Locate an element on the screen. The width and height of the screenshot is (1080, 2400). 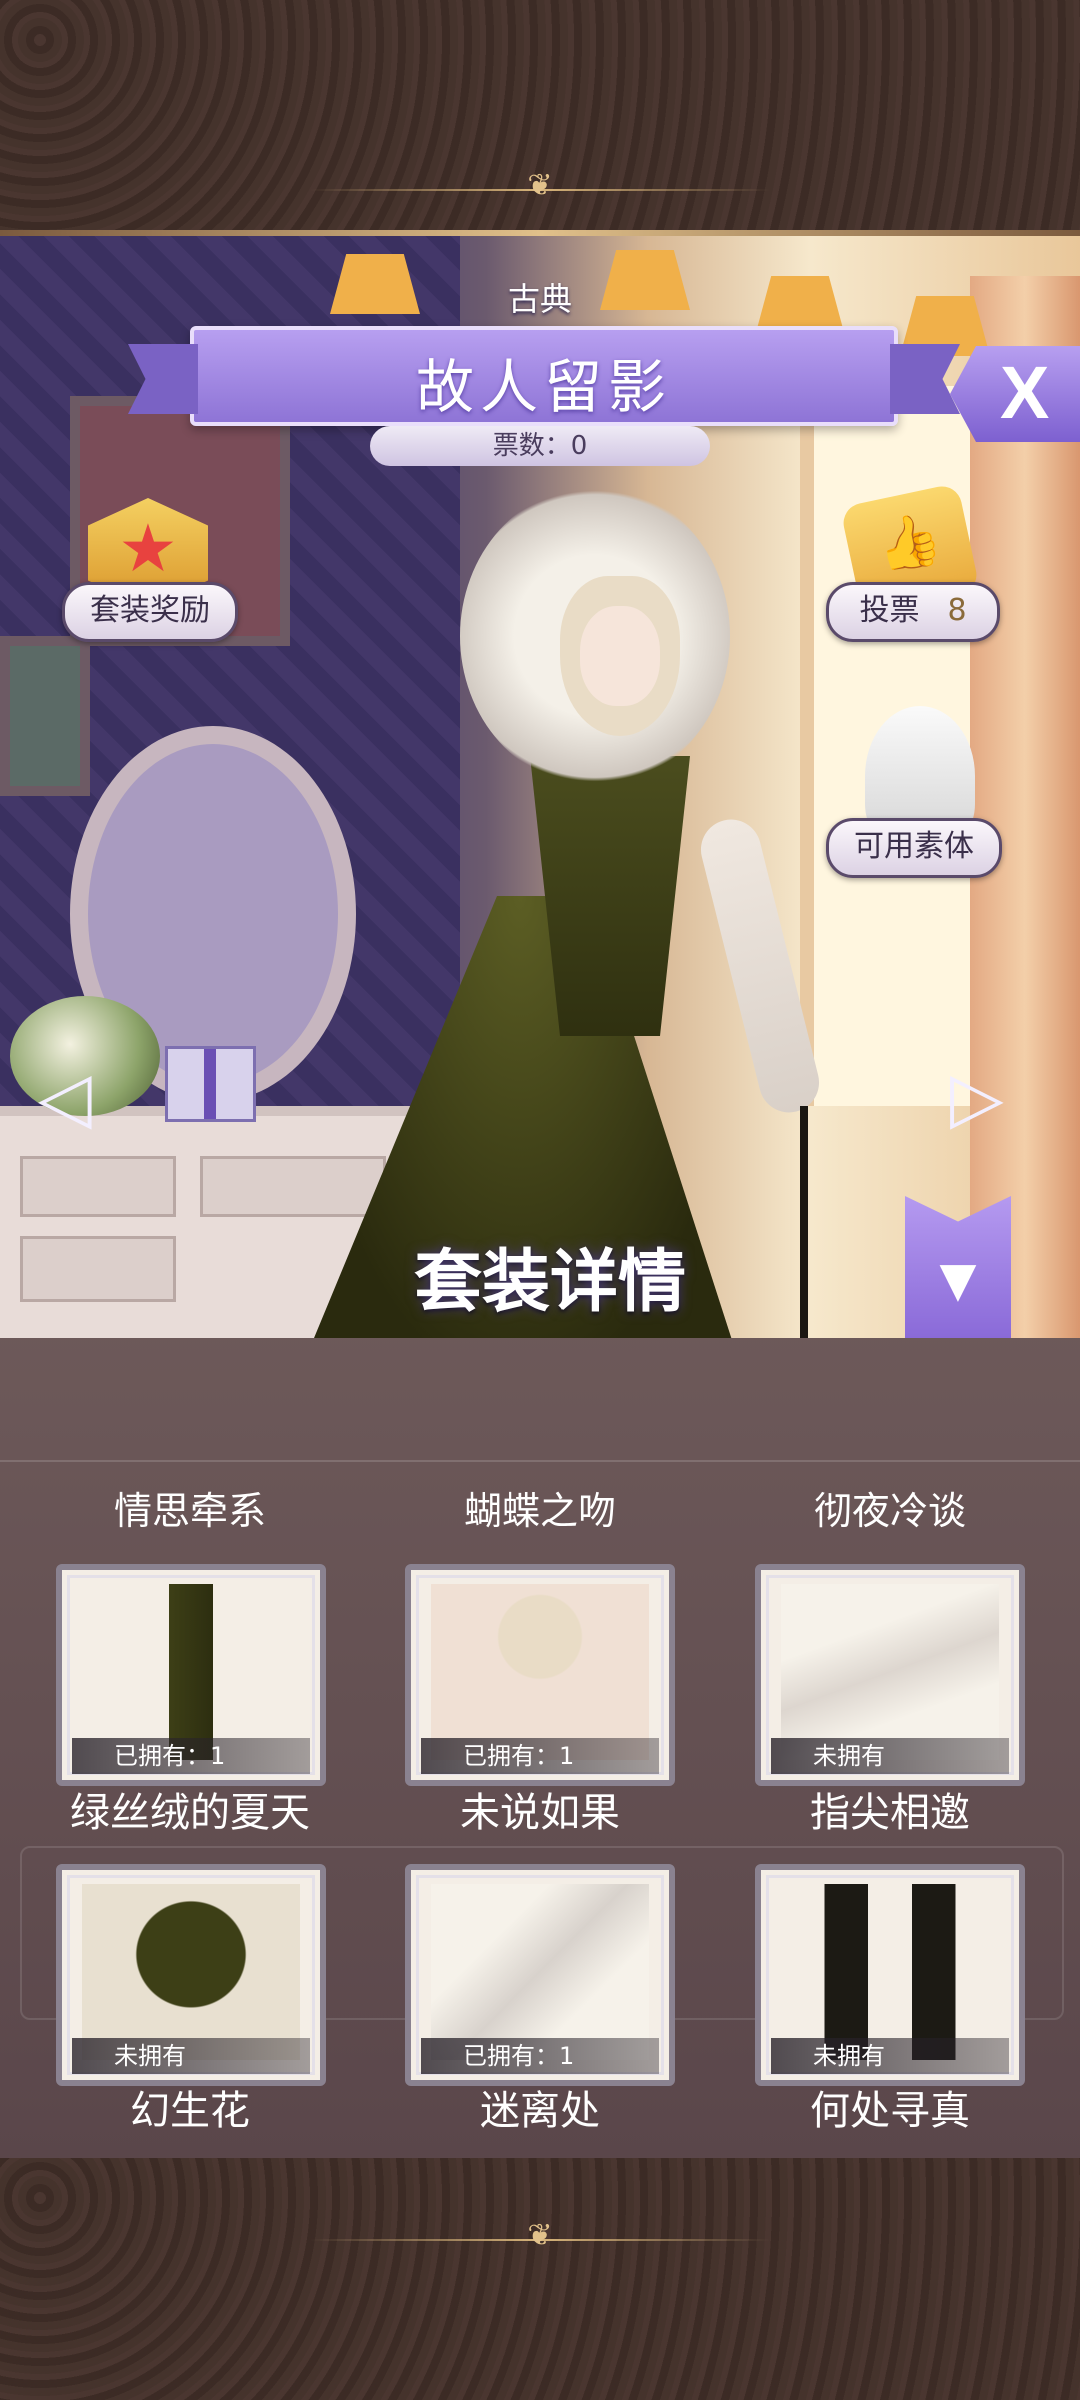
character-face is located at coordinates (620, 656).